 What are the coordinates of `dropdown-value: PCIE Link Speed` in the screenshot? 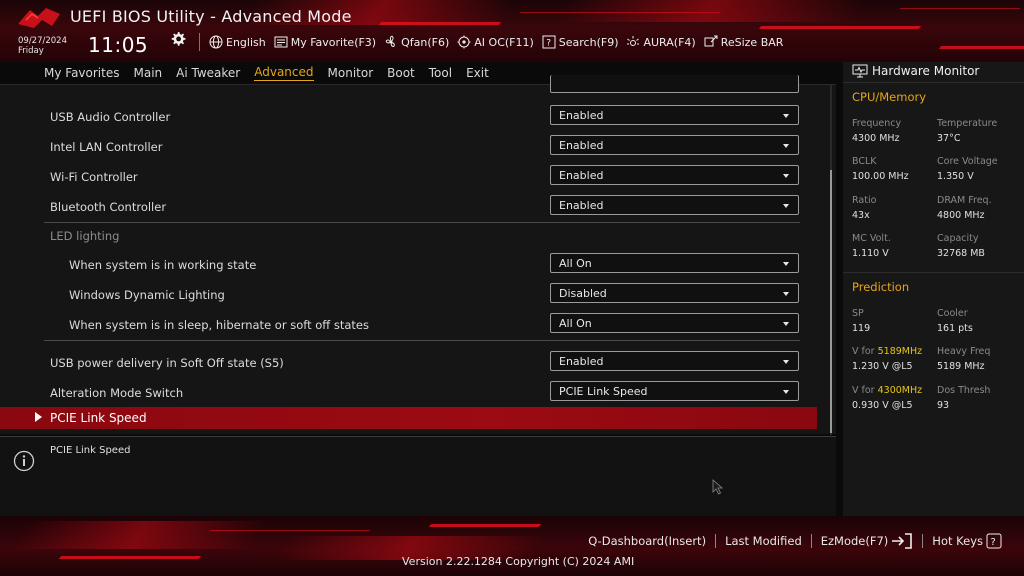 It's located at (603, 391).